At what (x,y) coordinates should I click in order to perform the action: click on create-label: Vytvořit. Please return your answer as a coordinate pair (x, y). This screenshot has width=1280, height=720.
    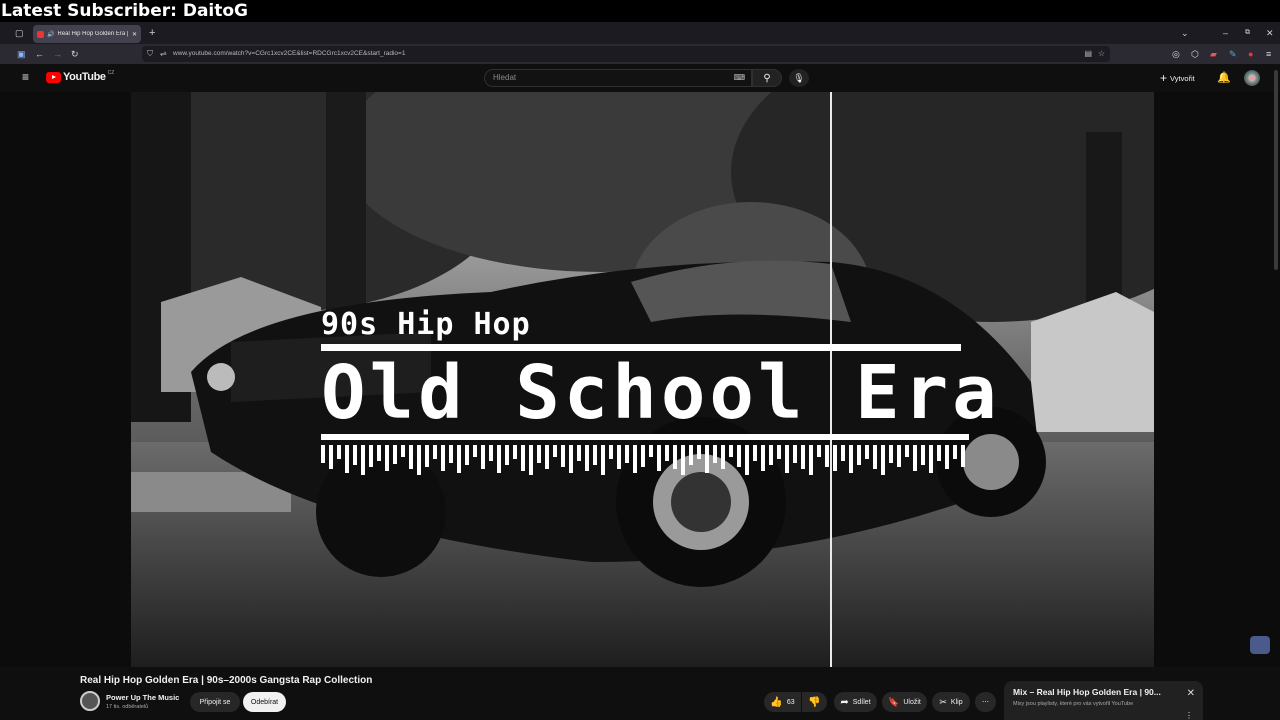
    Looking at the image, I should click on (1182, 78).